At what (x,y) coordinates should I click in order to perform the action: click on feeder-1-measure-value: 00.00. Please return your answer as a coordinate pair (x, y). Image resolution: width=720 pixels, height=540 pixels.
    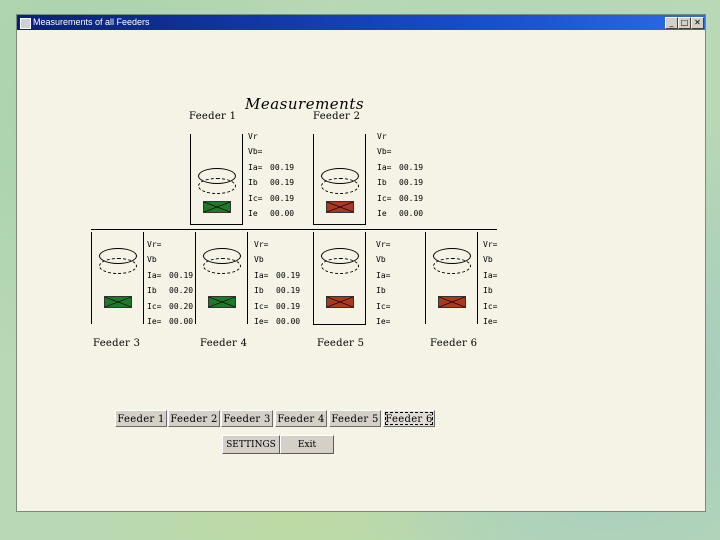
    Looking at the image, I should click on (282, 213).